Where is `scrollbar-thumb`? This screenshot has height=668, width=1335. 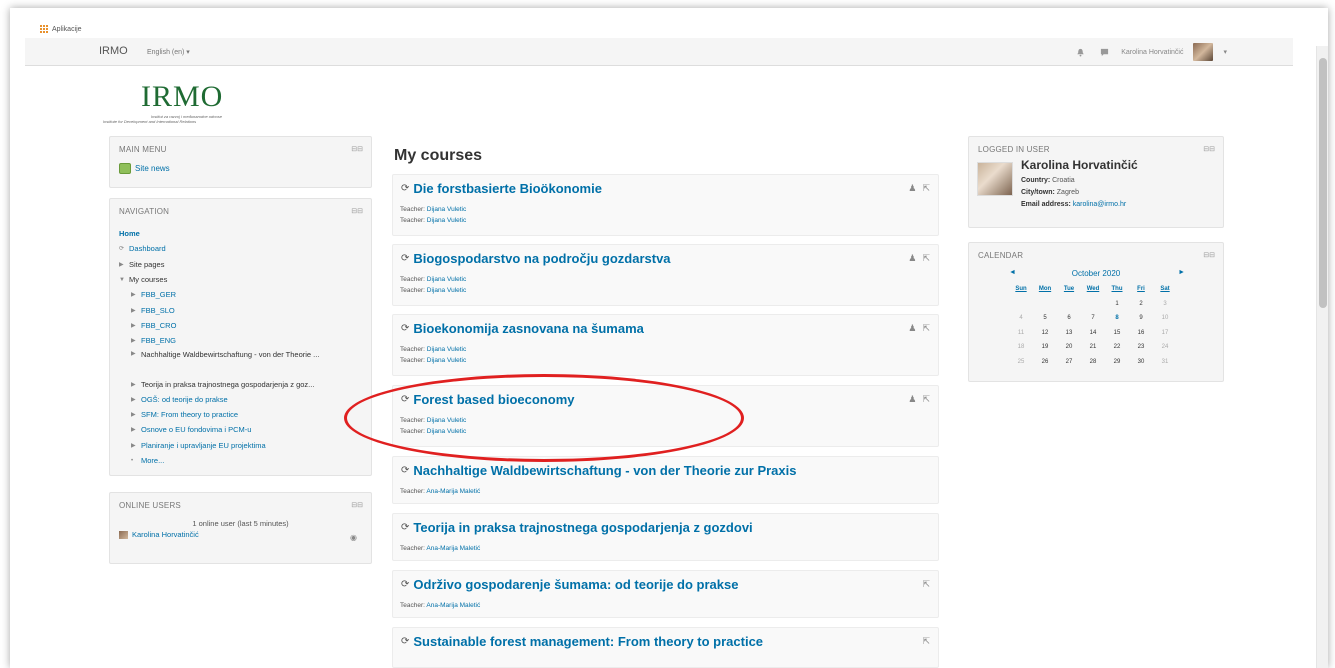
scrollbar-thumb is located at coordinates (1323, 183).